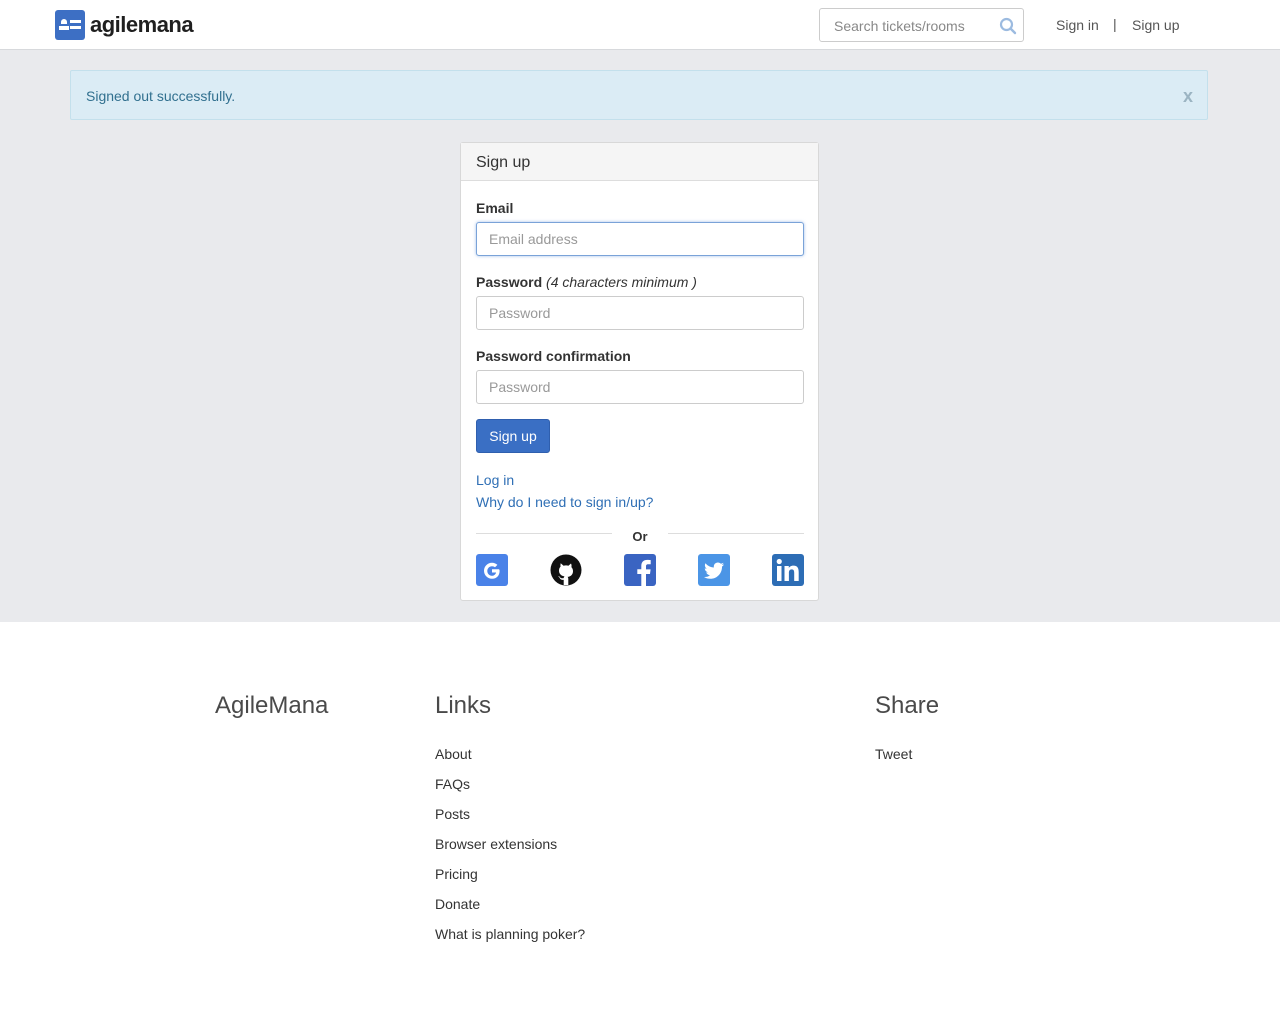 Image resolution: width=1280 pixels, height=1009 pixels. I want to click on brand-name: agilemana, so click(142, 24).